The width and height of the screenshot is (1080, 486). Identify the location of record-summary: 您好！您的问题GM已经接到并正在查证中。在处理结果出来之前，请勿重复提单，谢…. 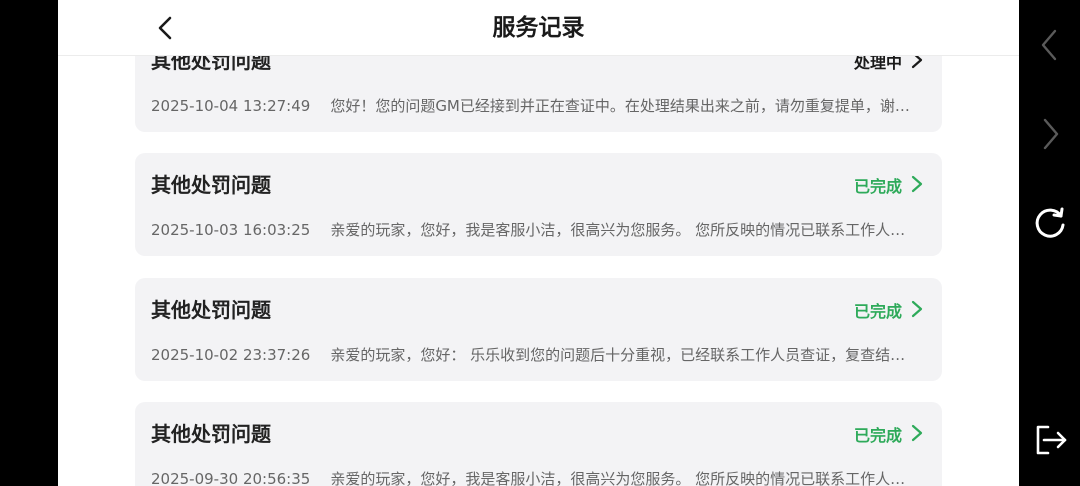
(620, 106).